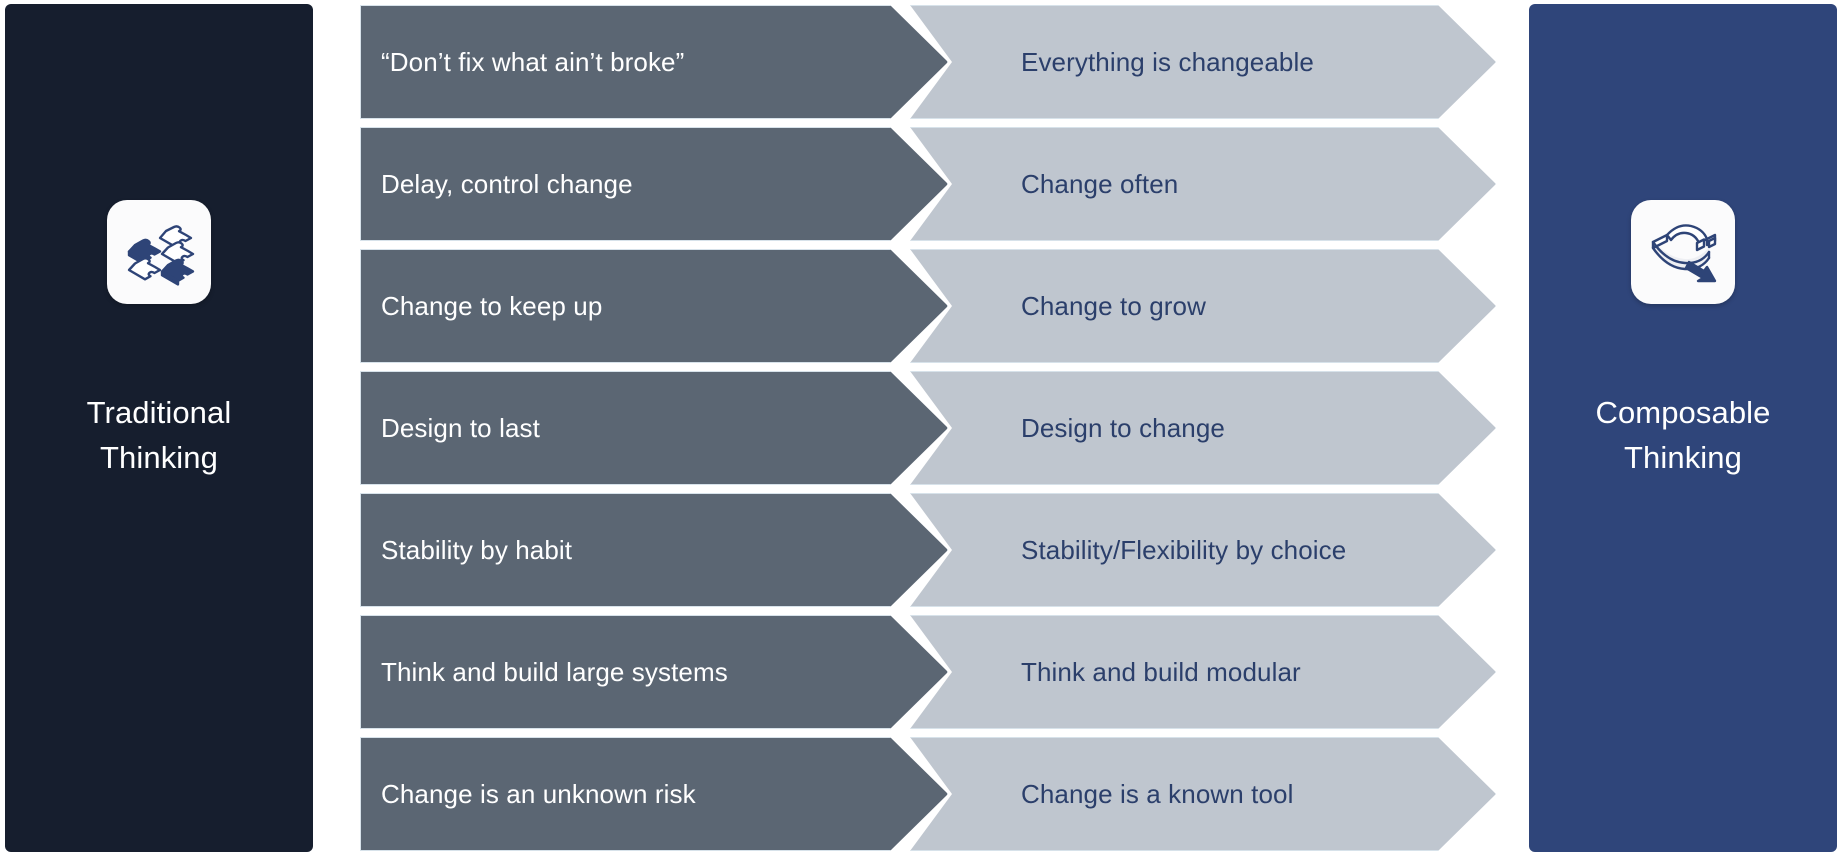 The height and width of the screenshot is (858, 1842). What do you see at coordinates (1123, 428) in the screenshot?
I see `composable-chevron-label: Design to change` at bounding box center [1123, 428].